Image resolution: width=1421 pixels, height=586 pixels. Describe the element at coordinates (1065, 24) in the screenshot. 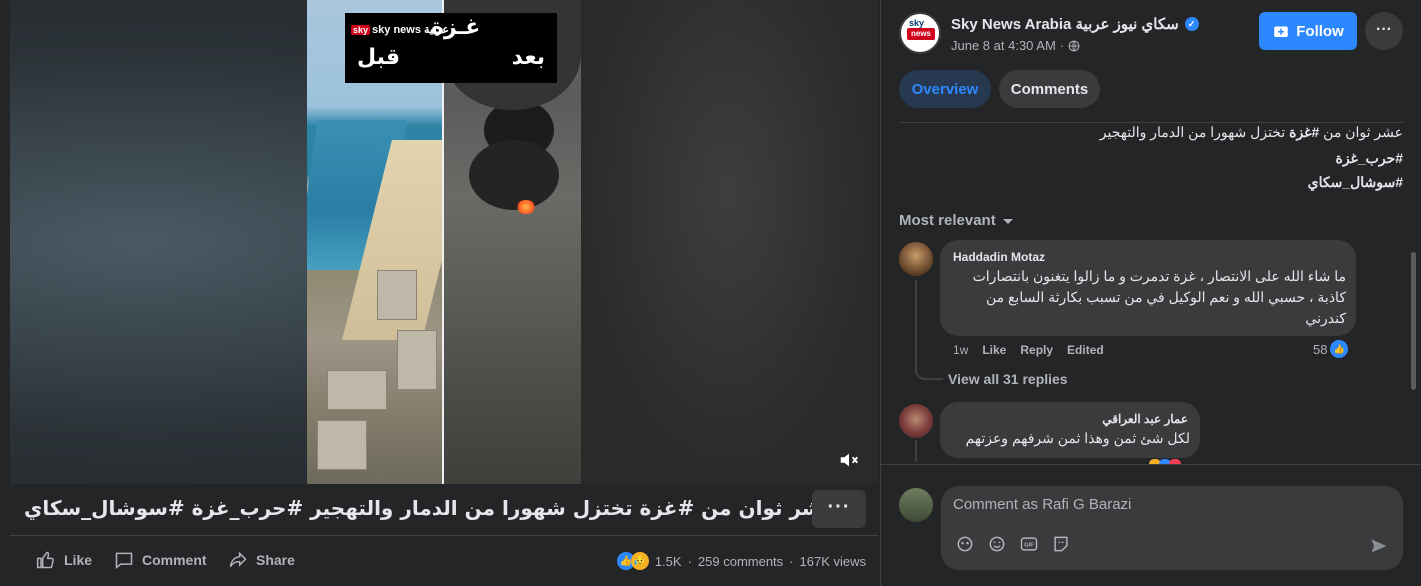

I see `page-name-text: Sky News Arabia سكاي نيوز عربية` at that location.